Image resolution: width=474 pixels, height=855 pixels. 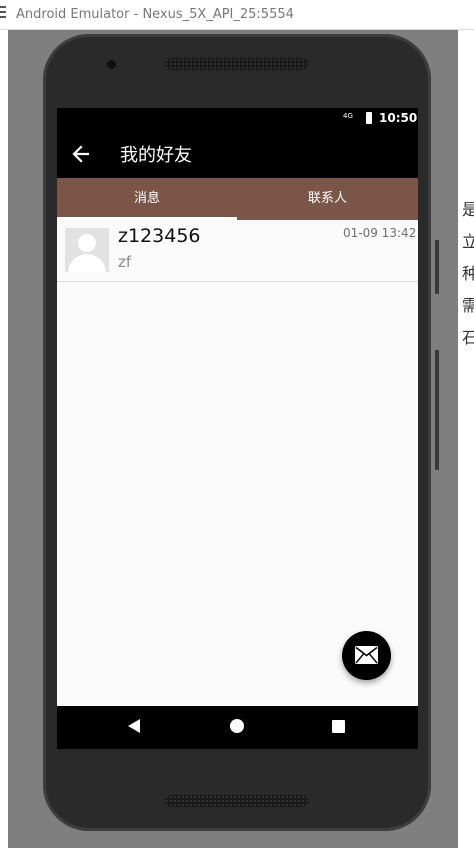 I want to click on battery-icon, so click(x=369, y=118).